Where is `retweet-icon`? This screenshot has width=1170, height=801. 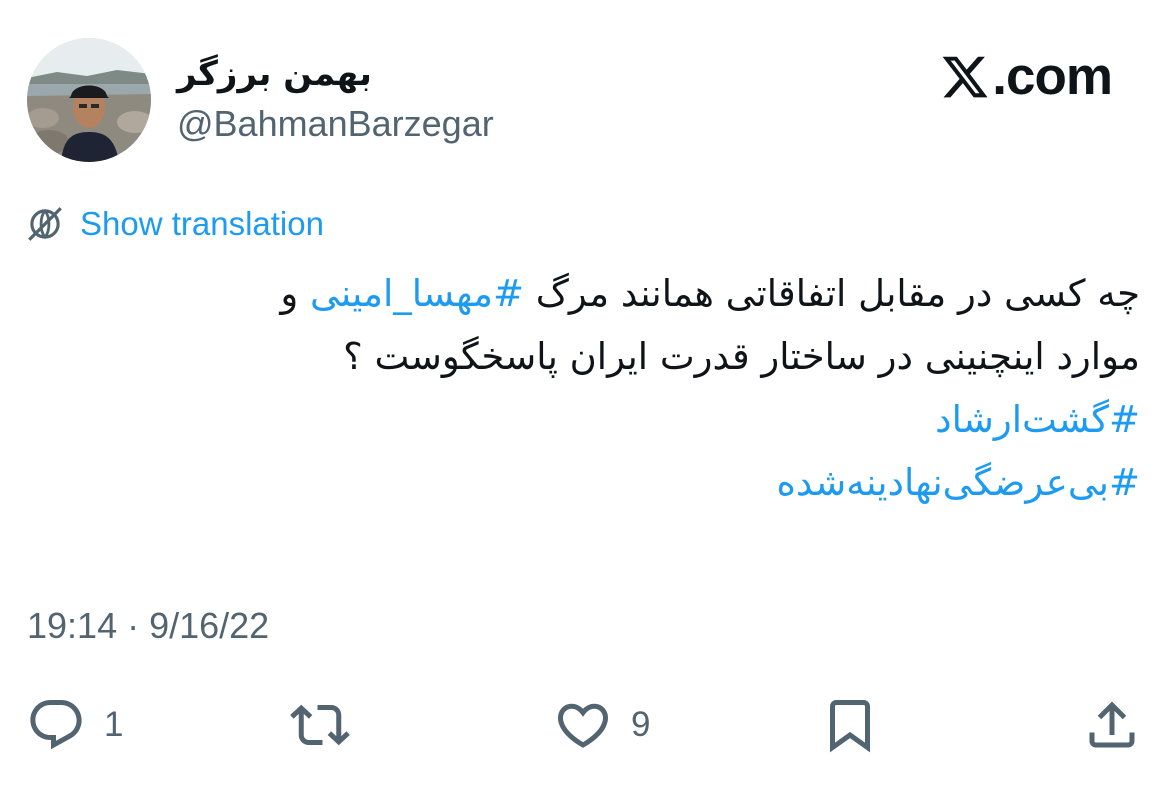 retweet-icon is located at coordinates (320, 725).